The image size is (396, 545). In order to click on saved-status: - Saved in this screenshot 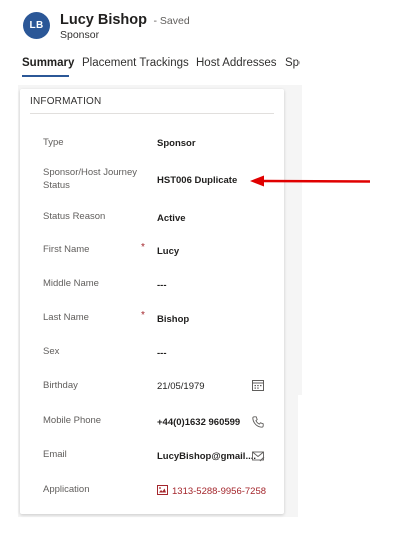, I will do `click(171, 21)`.